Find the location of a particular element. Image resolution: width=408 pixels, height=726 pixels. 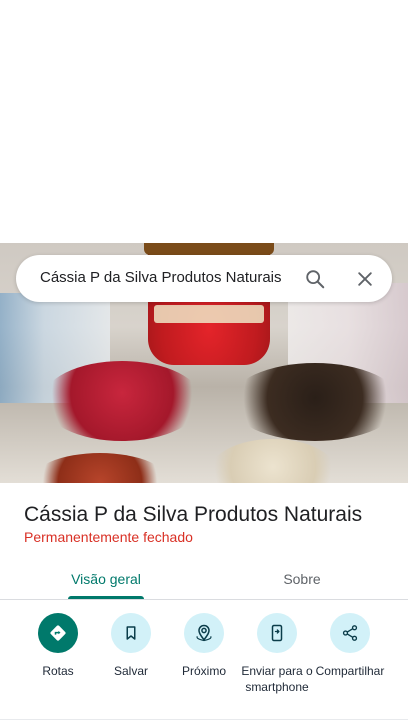

directions-icon is located at coordinates (58, 633).